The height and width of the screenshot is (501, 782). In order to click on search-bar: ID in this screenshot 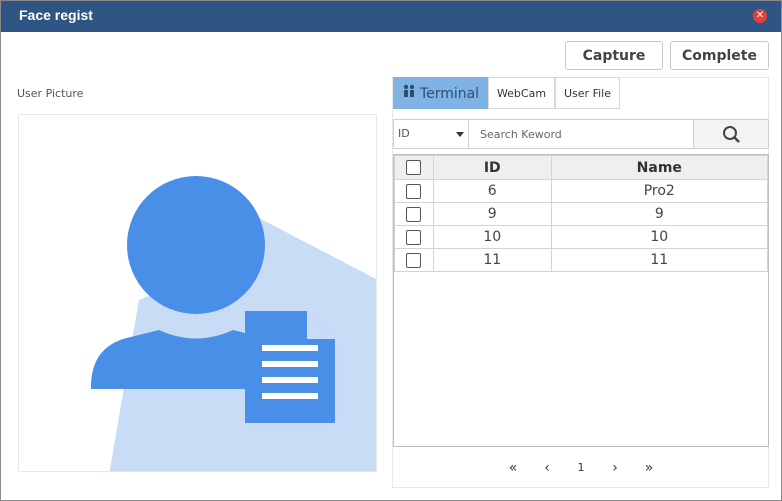, I will do `click(581, 134)`.